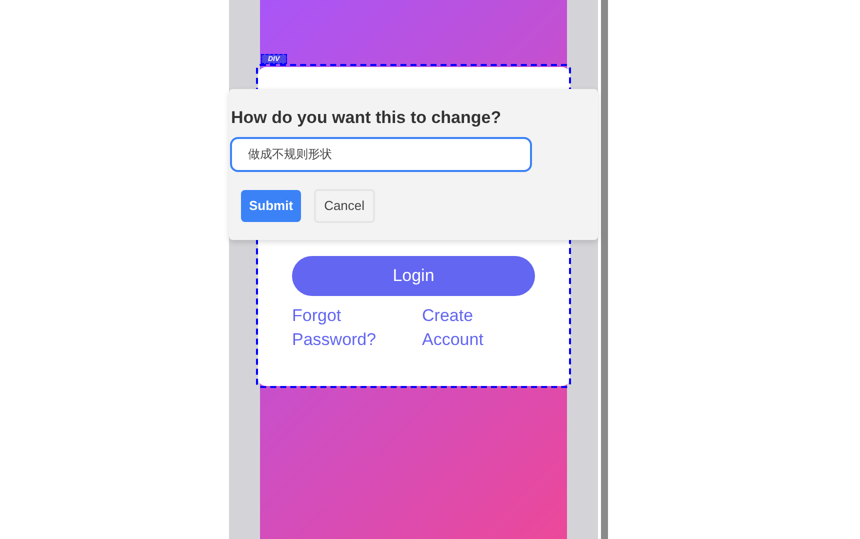 The height and width of the screenshot is (539, 860). I want to click on account-link: Create Account, so click(472, 328).